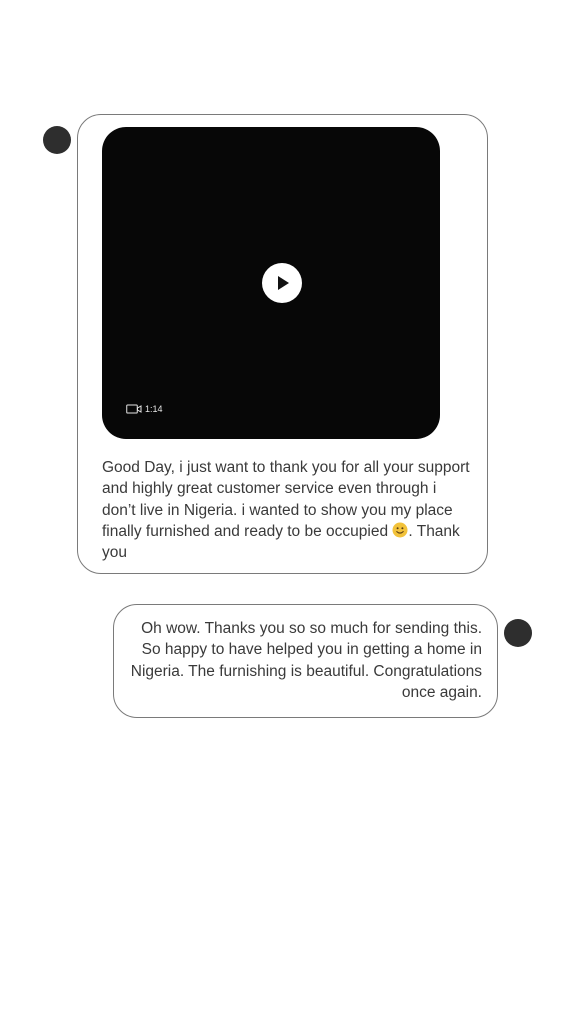 This screenshot has height=1024, width=576. Describe the element at coordinates (154, 409) in the screenshot. I see `video-duration: 1:14` at that location.